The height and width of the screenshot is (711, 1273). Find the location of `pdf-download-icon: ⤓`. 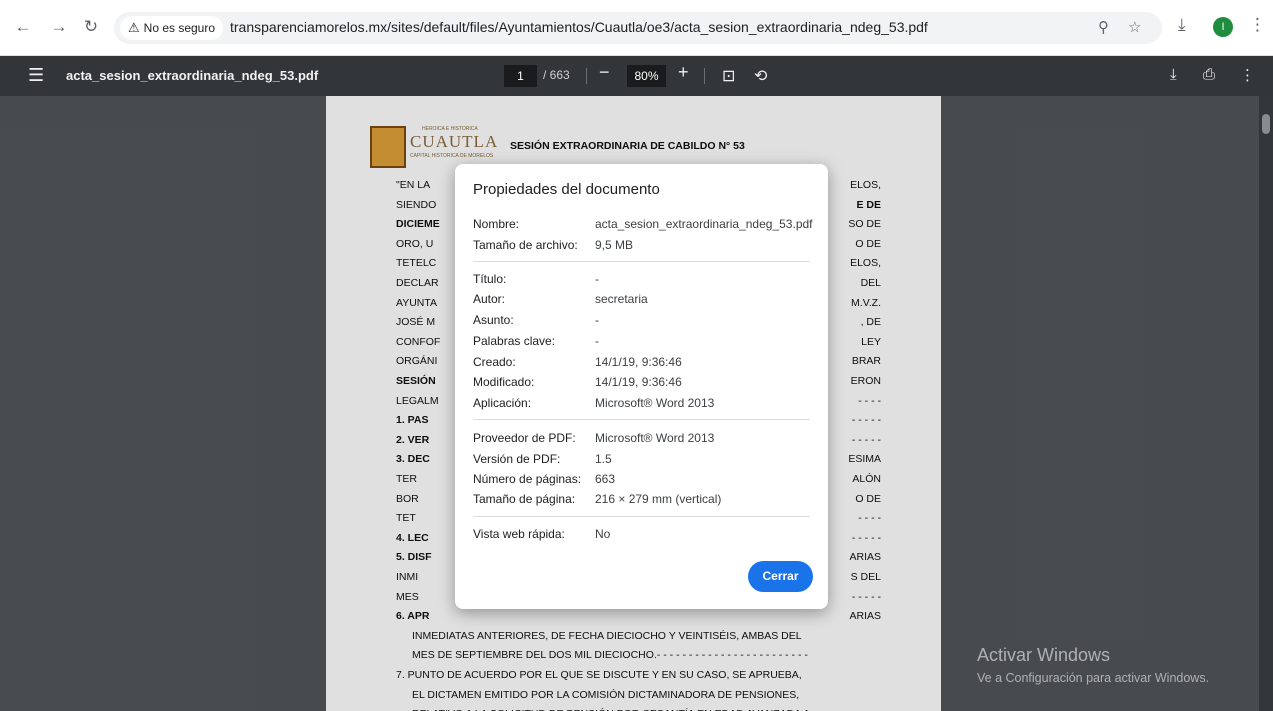

pdf-download-icon: ⤓ is located at coordinates (1173, 74).